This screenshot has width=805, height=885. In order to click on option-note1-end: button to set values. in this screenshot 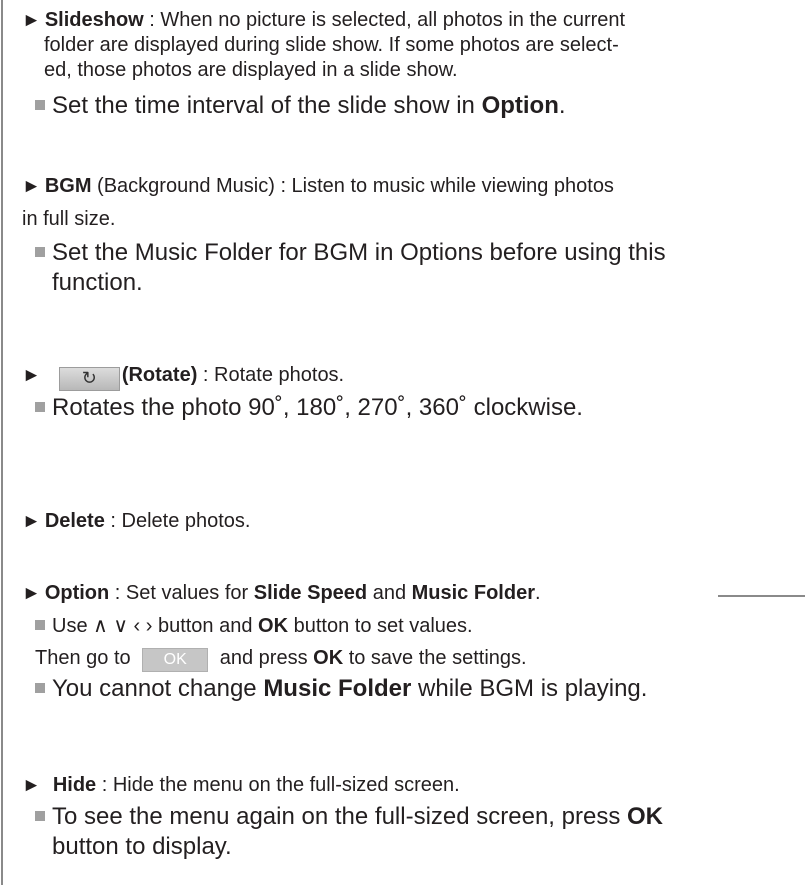, I will do `click(380, 626)`.